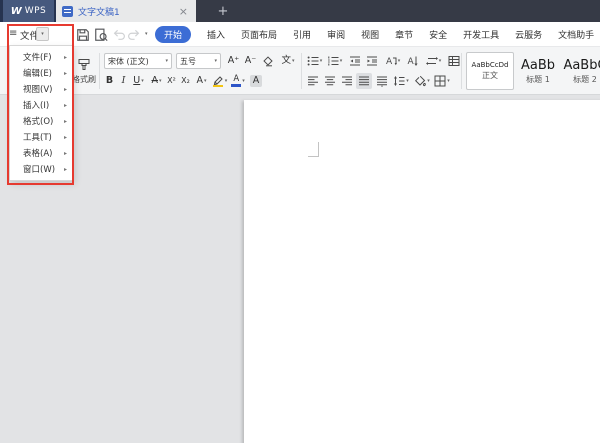  I want to click on font-color-icon: A, so click(236, 80).